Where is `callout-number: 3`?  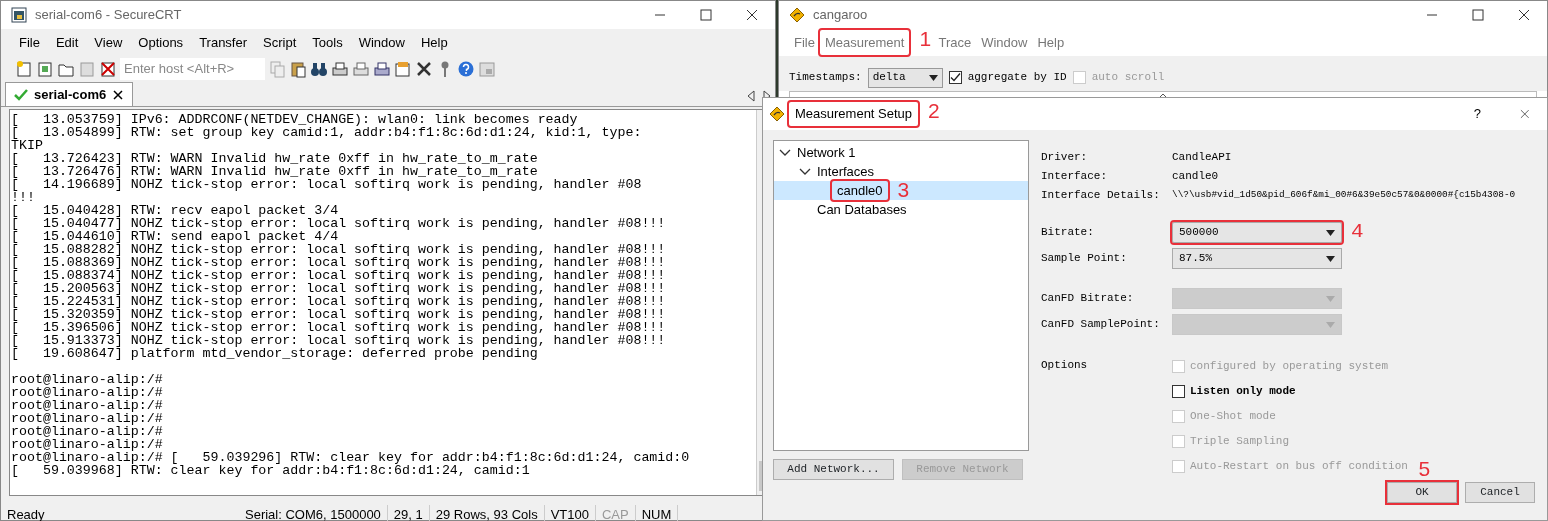 callout-number: 3 is located at coordinates (903, 189).